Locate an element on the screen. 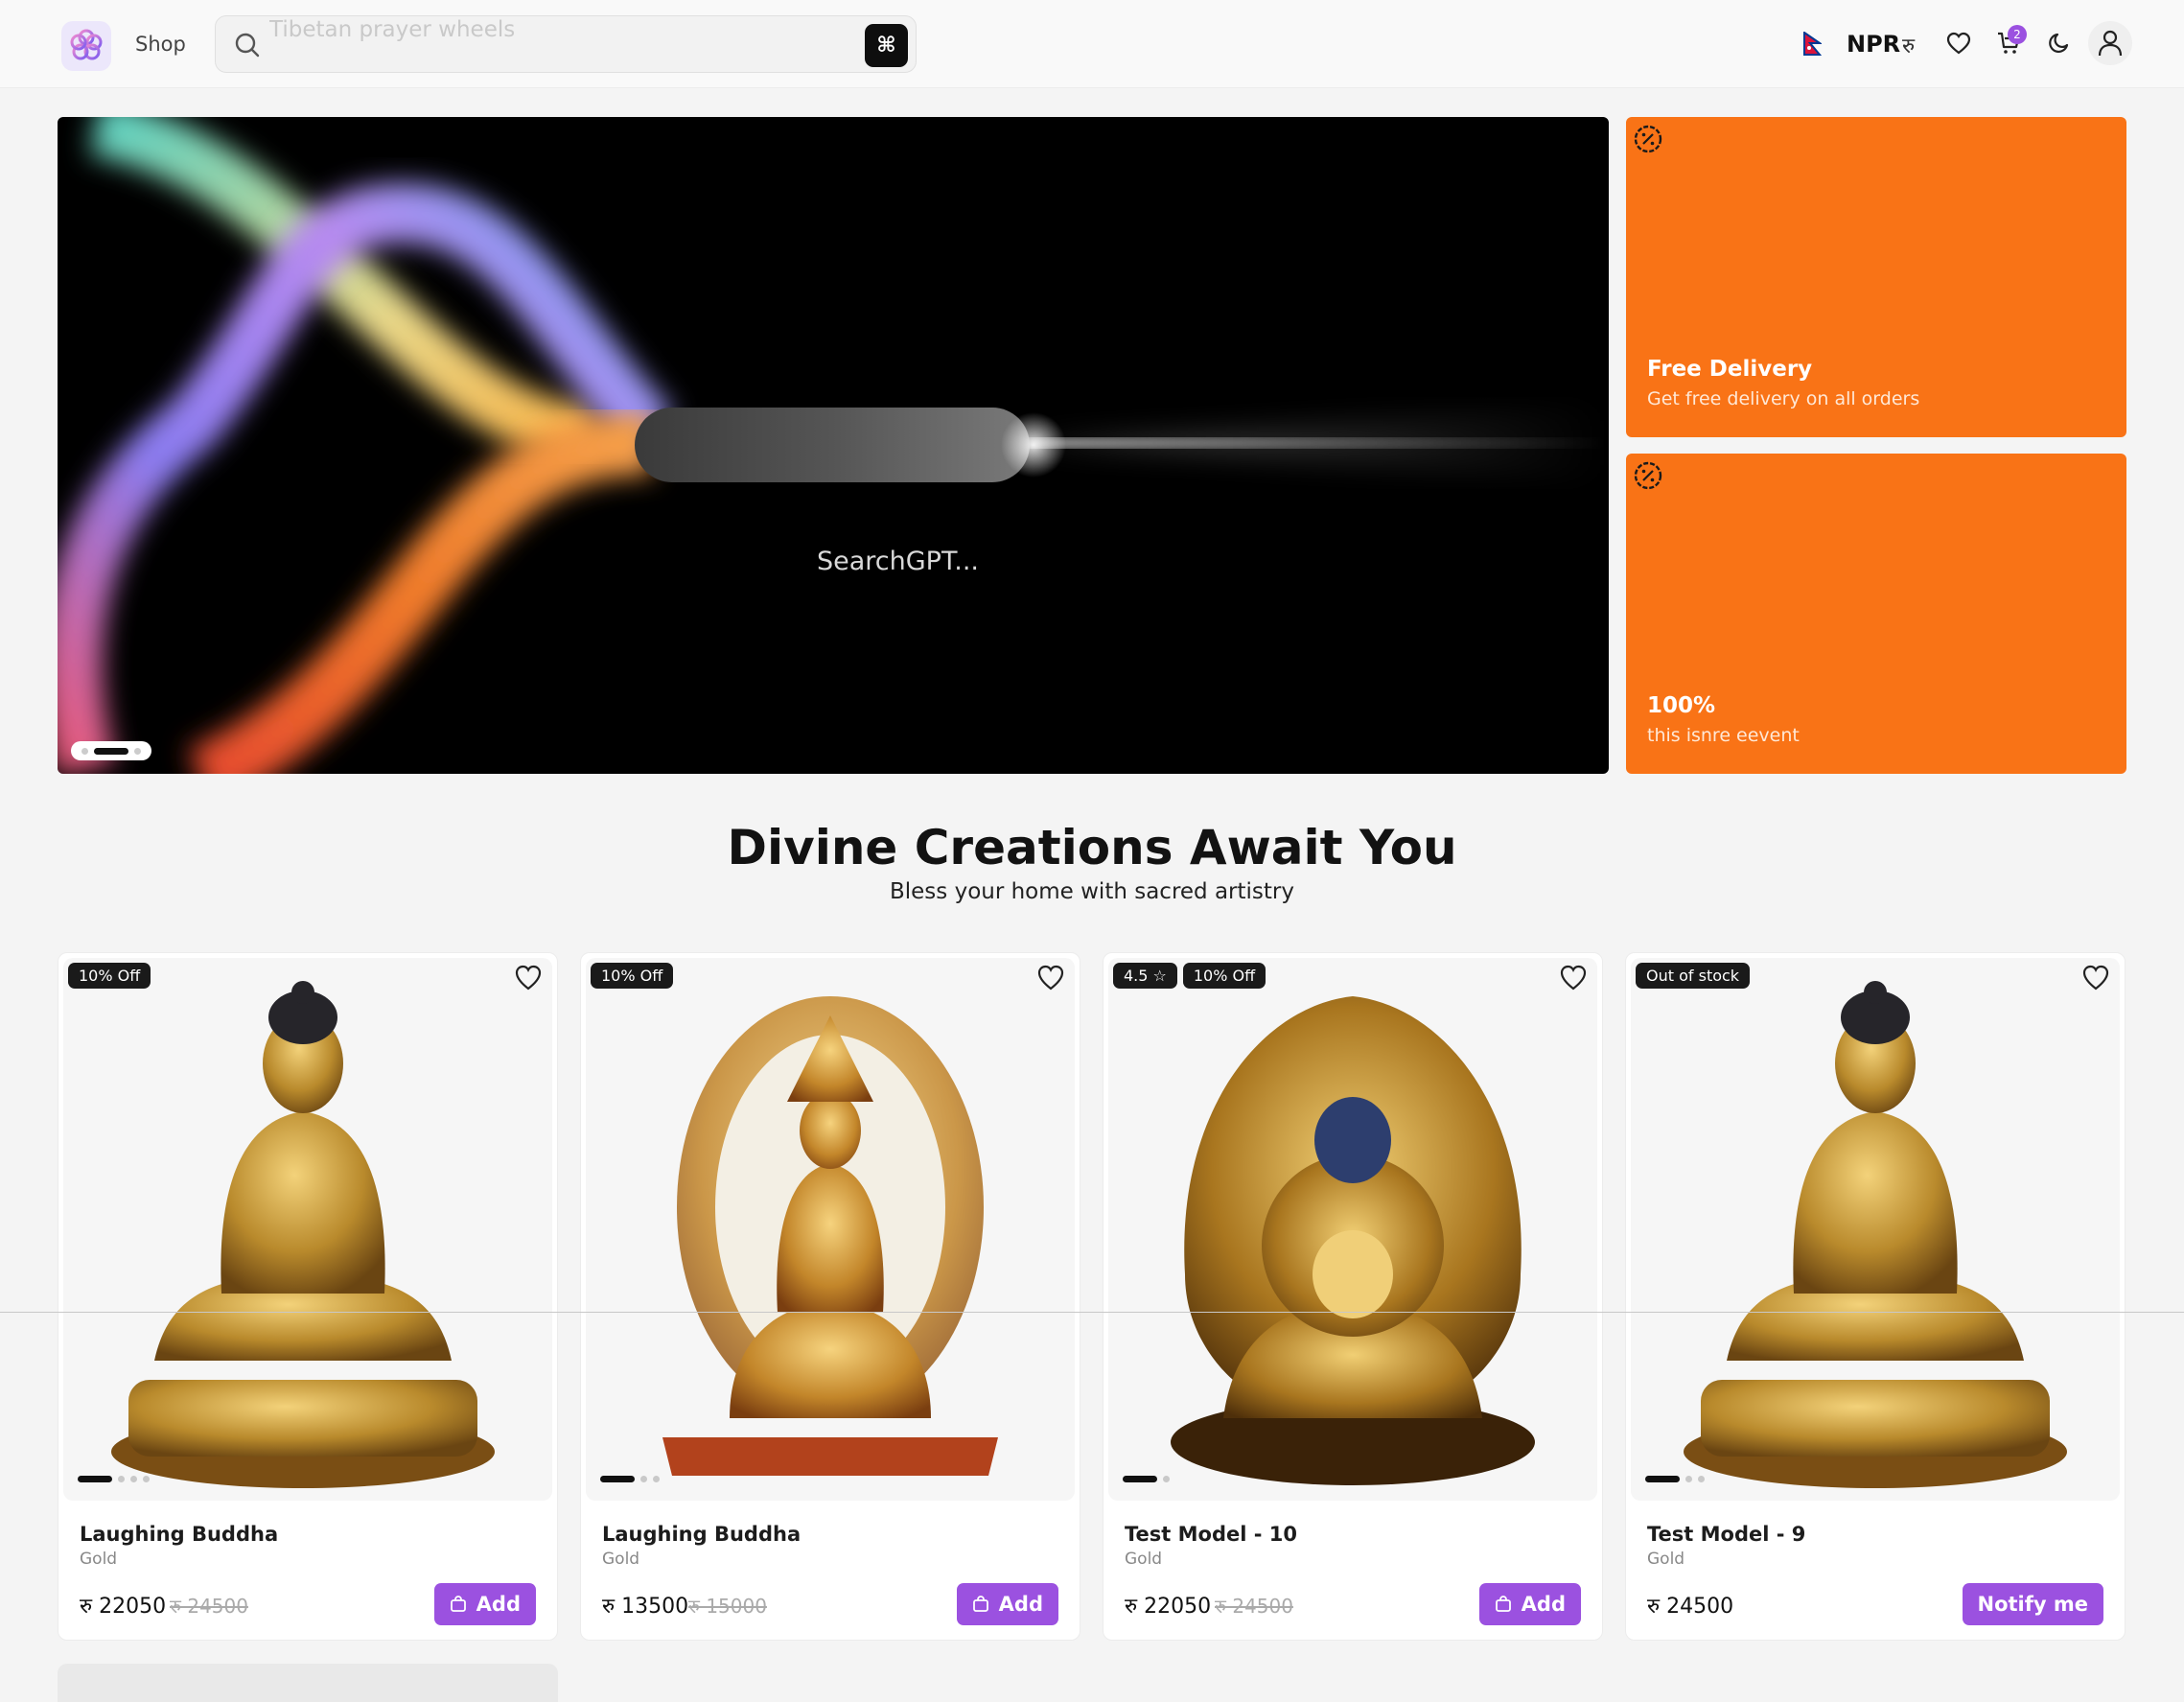 The image size is (2184, 1702). carousel-indicators is located at coordinates (111, 750).